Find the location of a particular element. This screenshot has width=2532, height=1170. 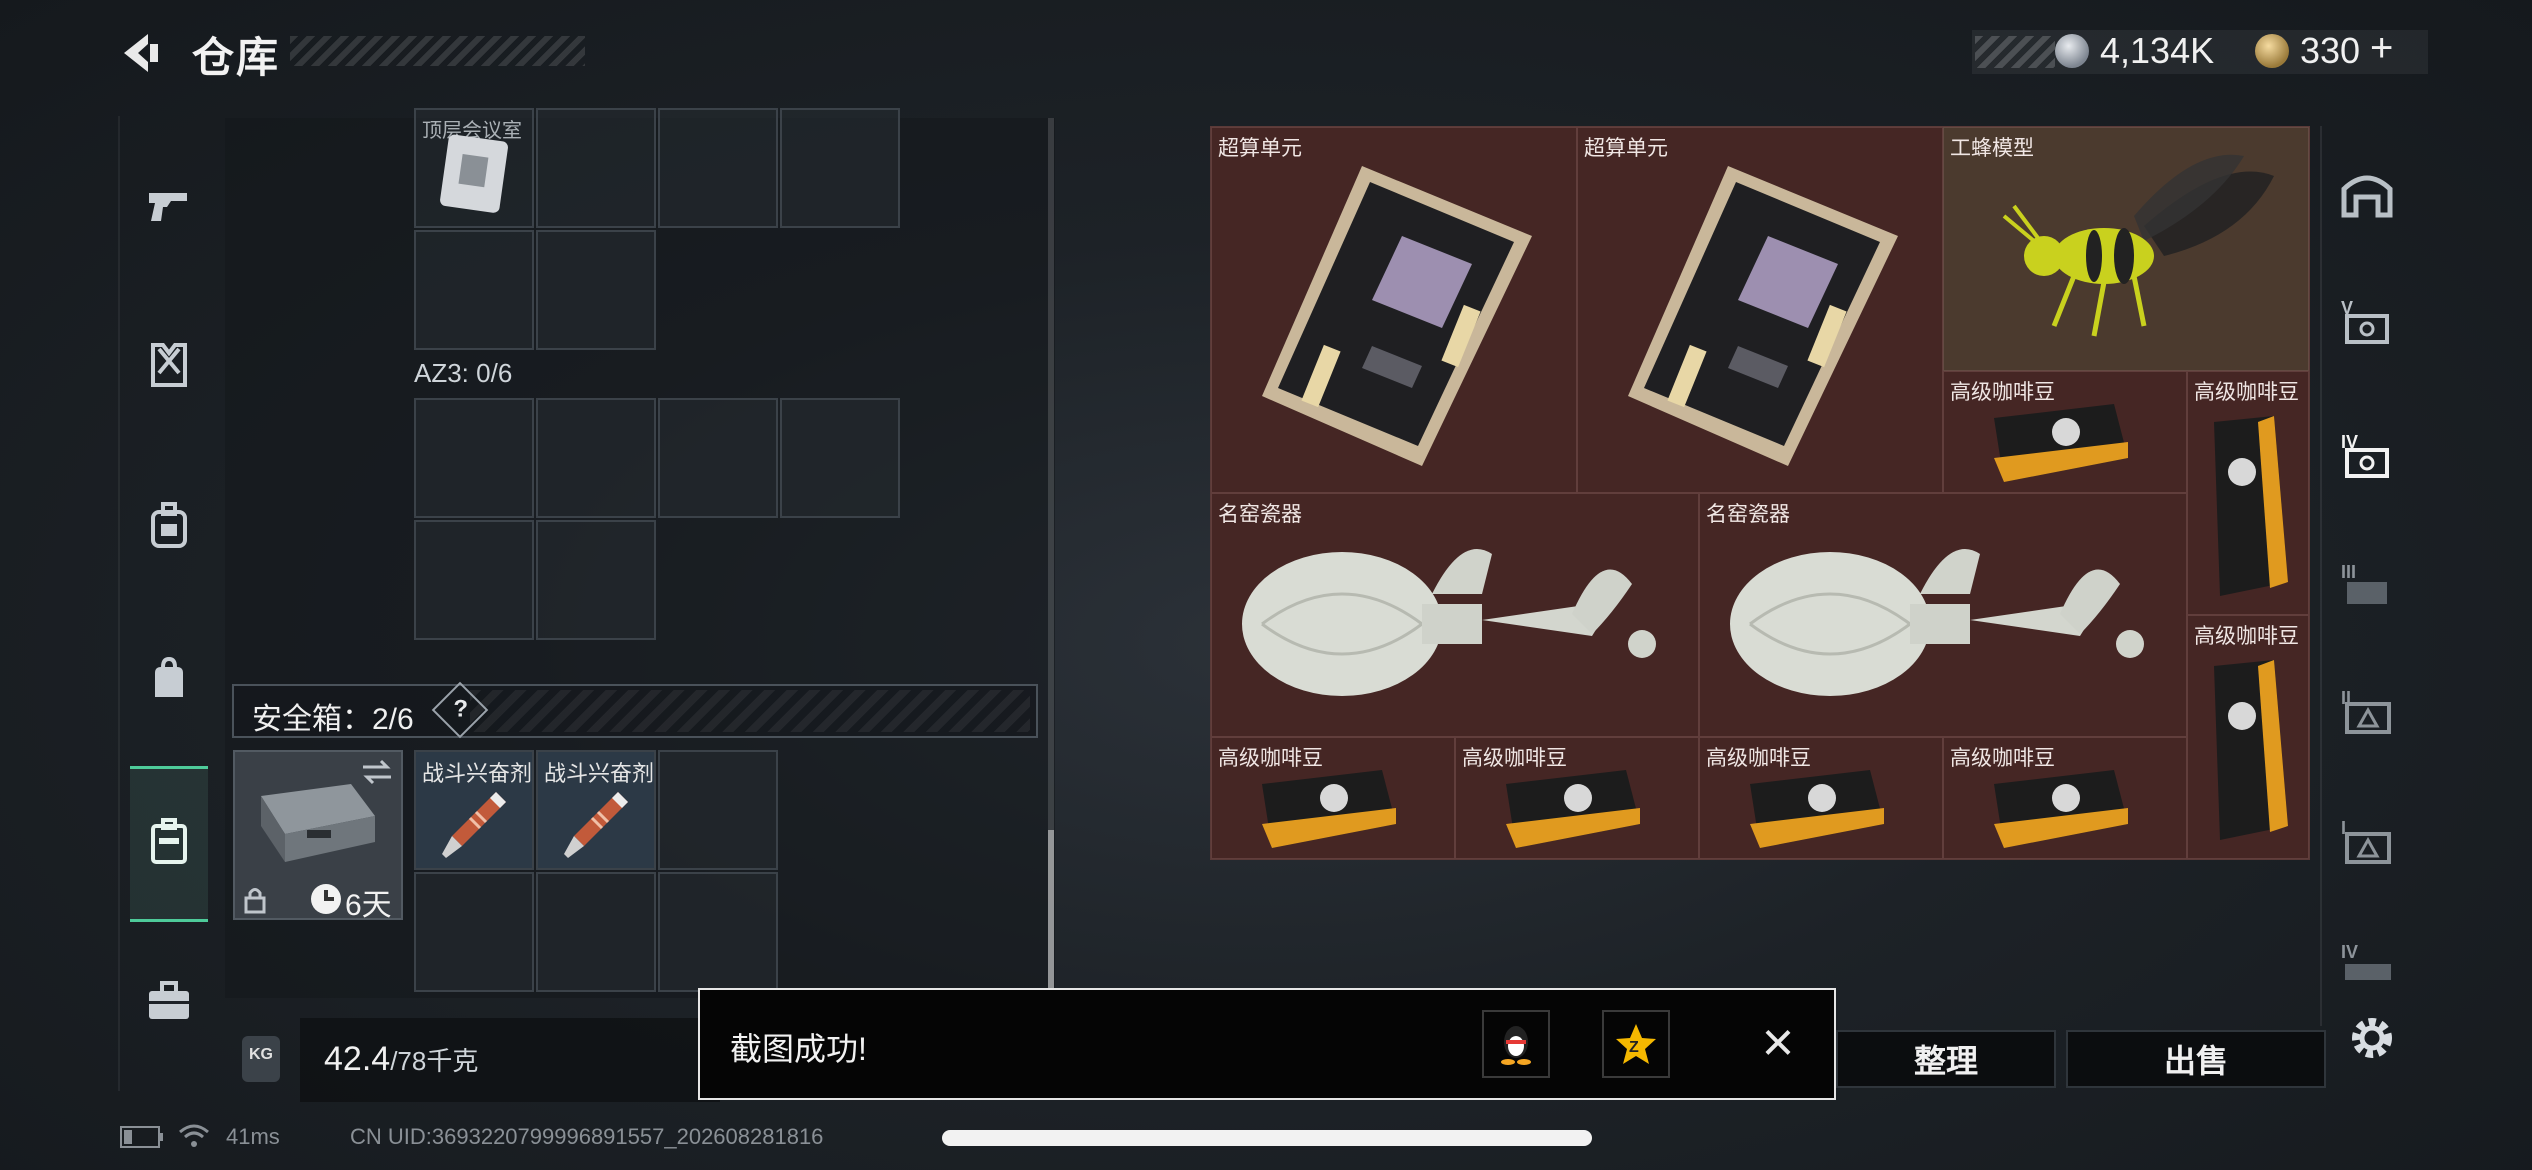

nav-item-weapons is located at coordinates (169, 205).